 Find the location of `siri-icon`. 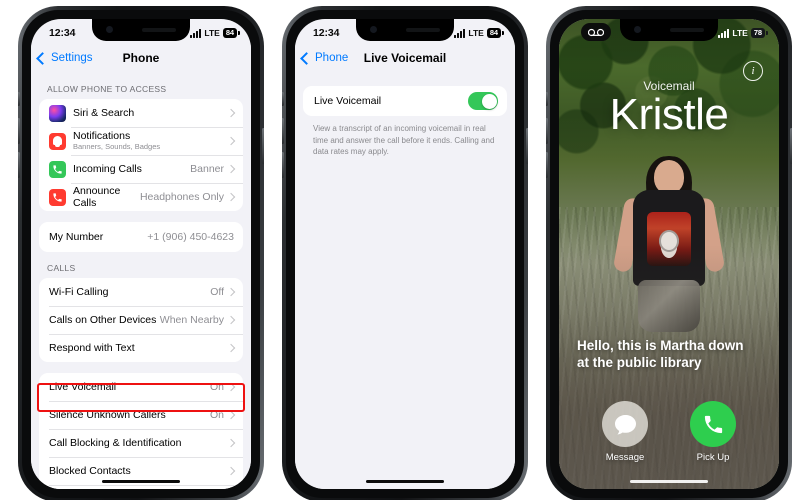

siri-icon is located at coordinates (57, 113).